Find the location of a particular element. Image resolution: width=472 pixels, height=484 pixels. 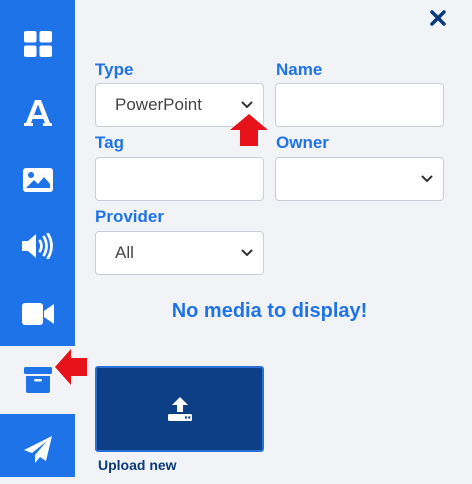

upload-button is located at coordinates (179, 409).